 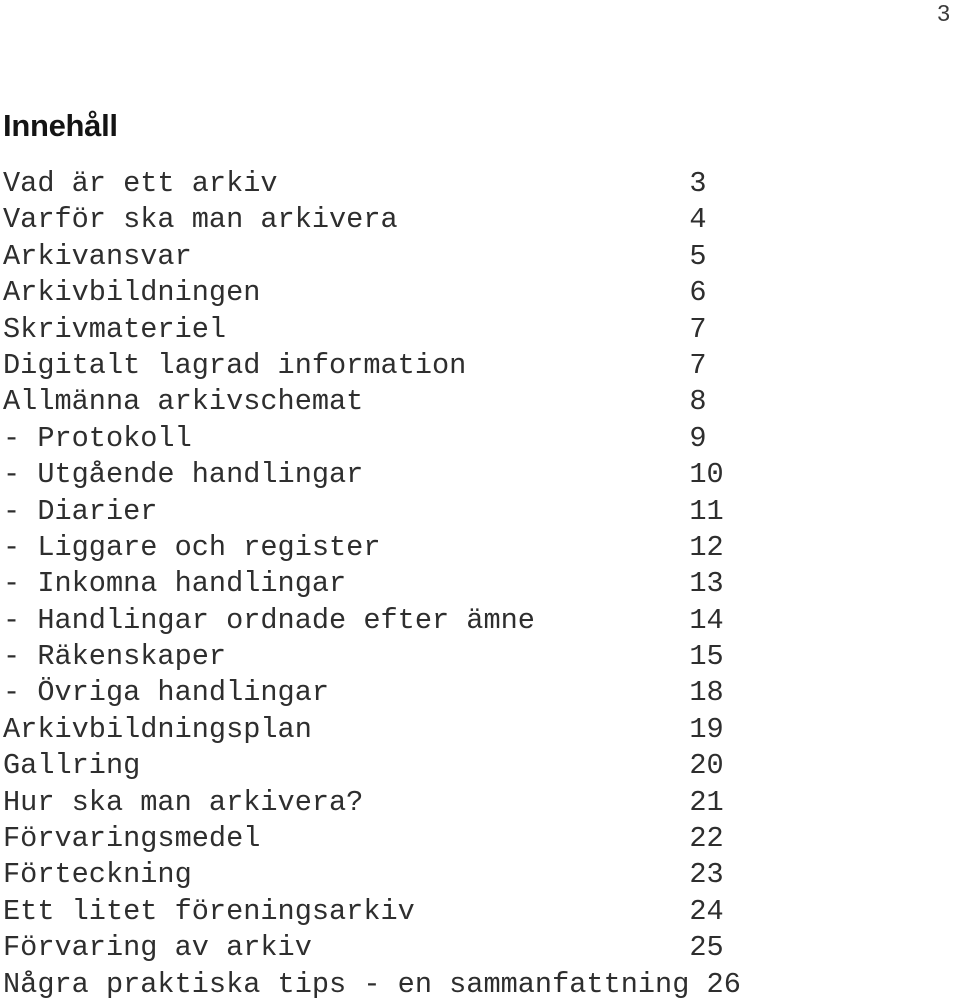 I want to click on toc-entry-page-number: 19, so click(x=706, y=729).